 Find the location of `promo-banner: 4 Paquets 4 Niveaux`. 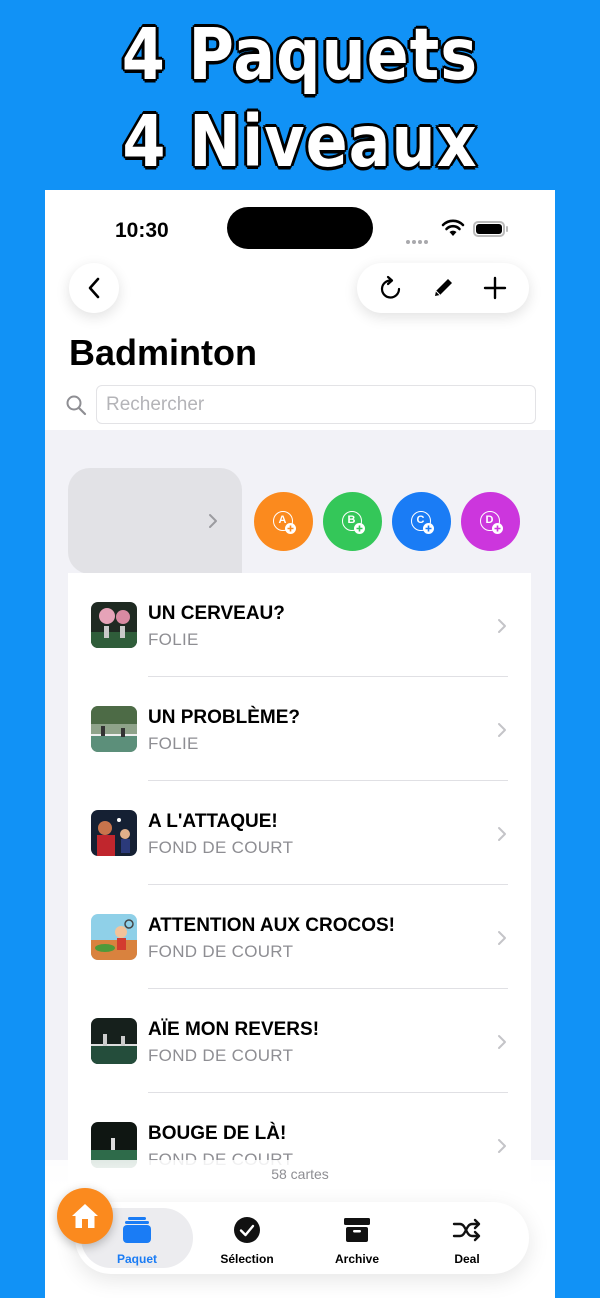

promo-banner: 4 Paquets 4 Niveaux is located at coordinates (300, 95).